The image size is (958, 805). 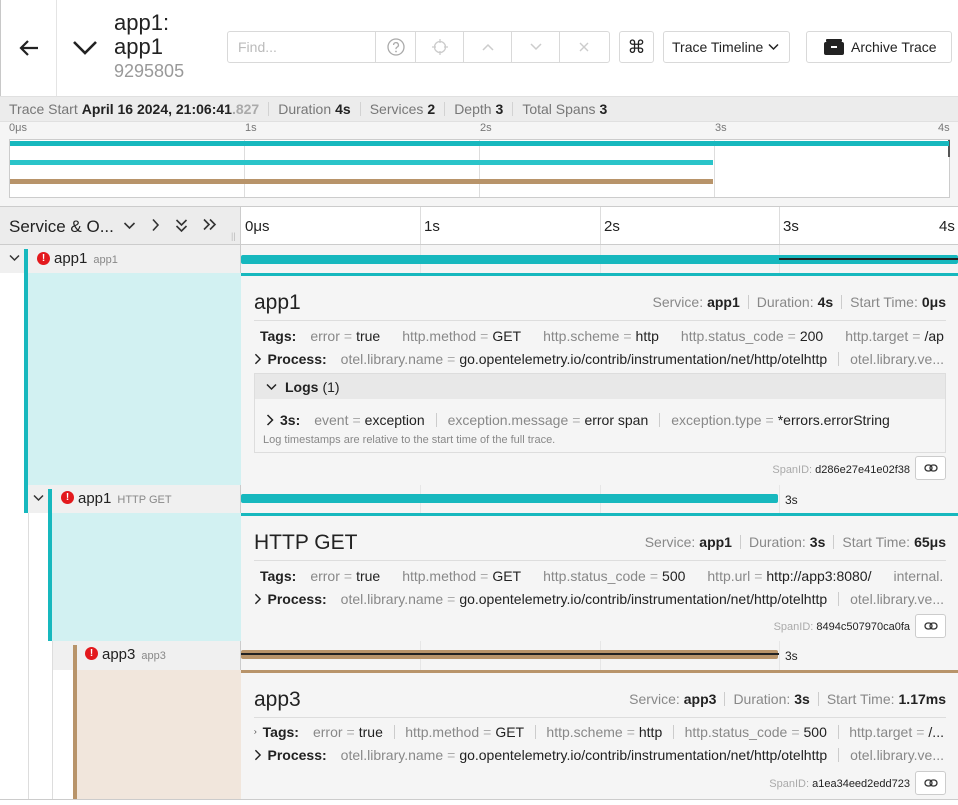 I want to click on view-mode-select: Trace Timeline, so click(x=726, y=47).